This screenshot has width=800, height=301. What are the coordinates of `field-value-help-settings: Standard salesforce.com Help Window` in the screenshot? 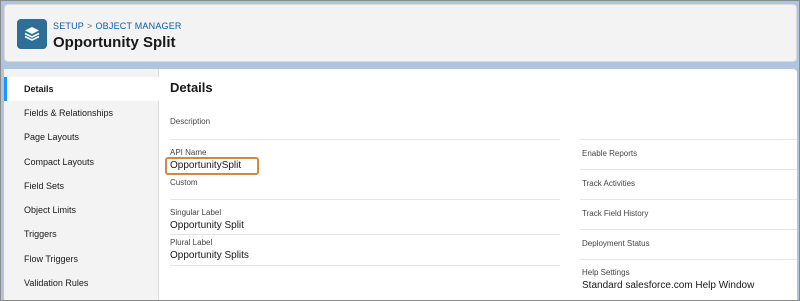 It's located at (668, 285).